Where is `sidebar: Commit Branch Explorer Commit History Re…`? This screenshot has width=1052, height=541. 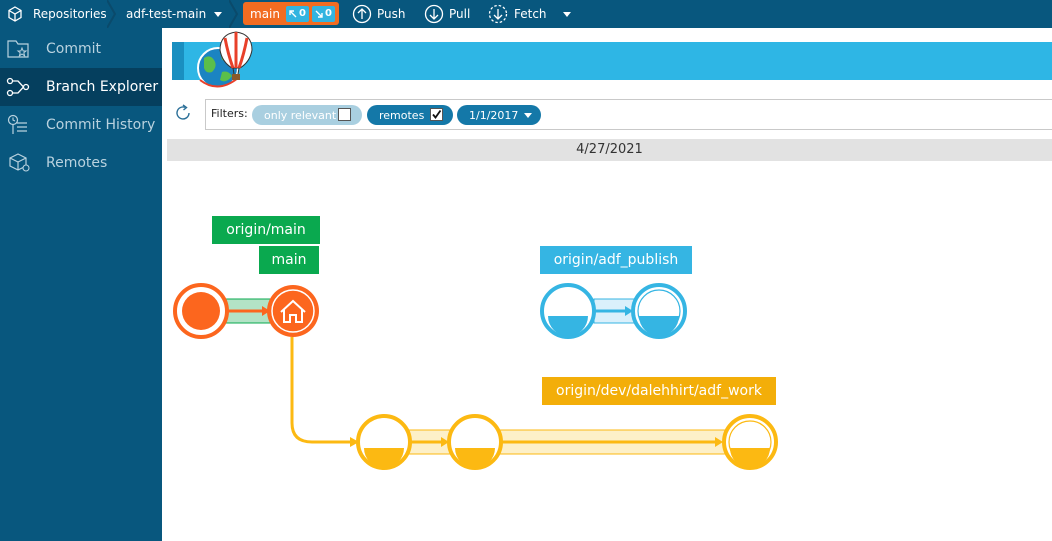 sidebar: Commit Branch Explorer Commit History Re… is located at coordinates (81, 284).